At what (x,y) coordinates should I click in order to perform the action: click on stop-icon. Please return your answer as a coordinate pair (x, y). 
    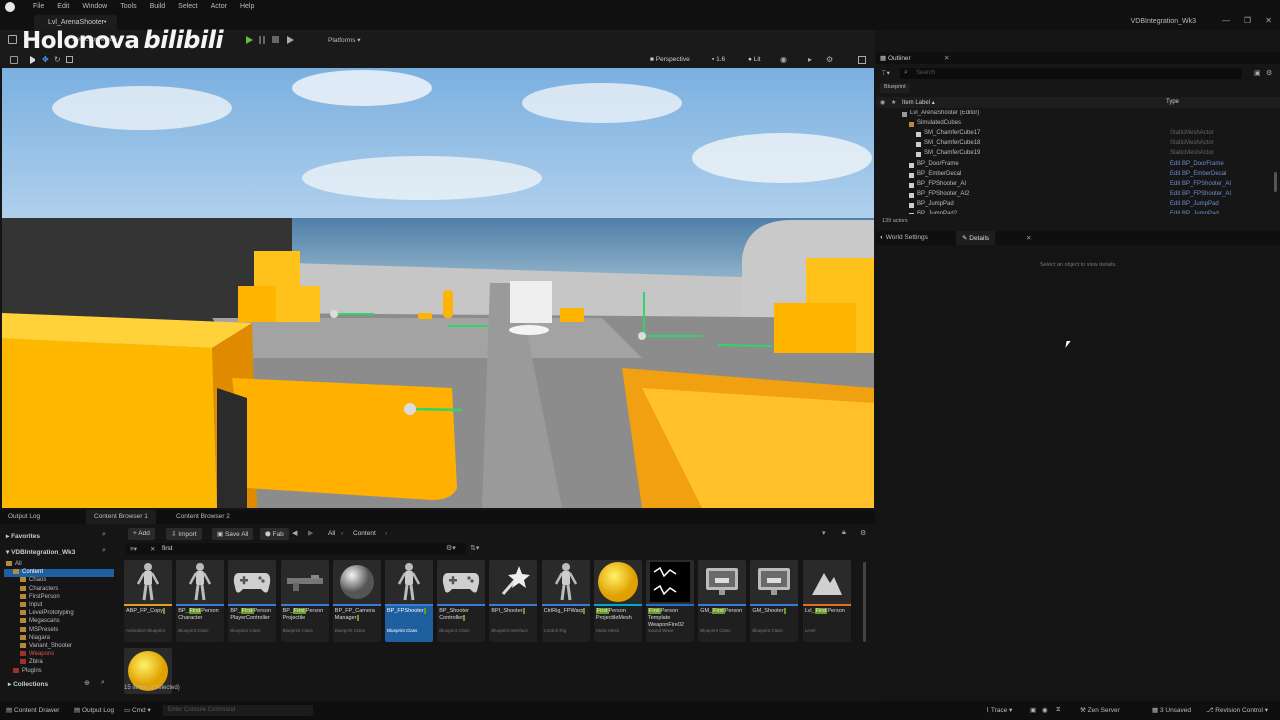
    Looking at the image, I should click on (275, 39).